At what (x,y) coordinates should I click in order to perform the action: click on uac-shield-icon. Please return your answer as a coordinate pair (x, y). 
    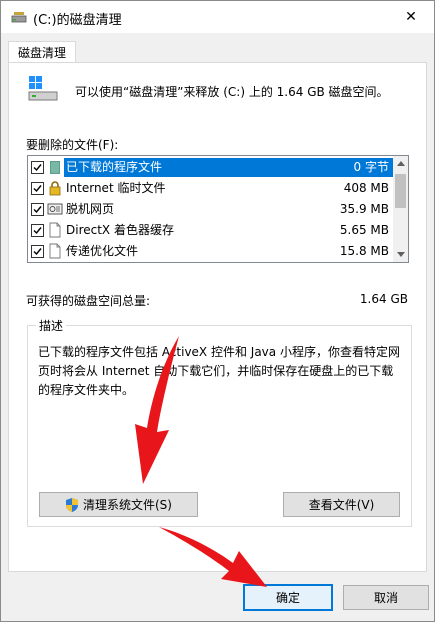
    Looking at the image, I should click on (72, 504).